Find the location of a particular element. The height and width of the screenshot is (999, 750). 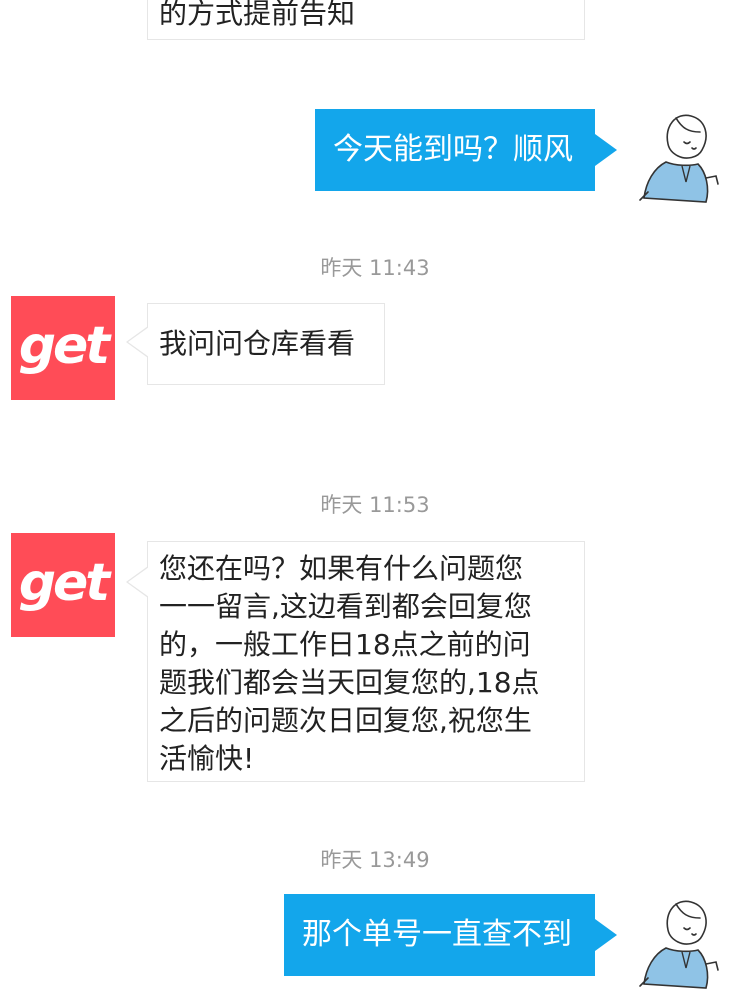

outgoing-message-bubble: 那个单号一直查不到 is located at coordinates (439, 935).